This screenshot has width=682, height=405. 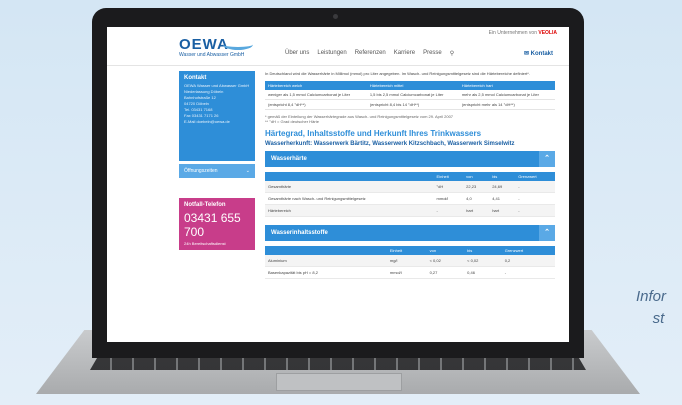 What do you see at coordinates (349, 210) in the screenshot?
I see `table-cell: Härtebereich` at bounding box center [349, 210].